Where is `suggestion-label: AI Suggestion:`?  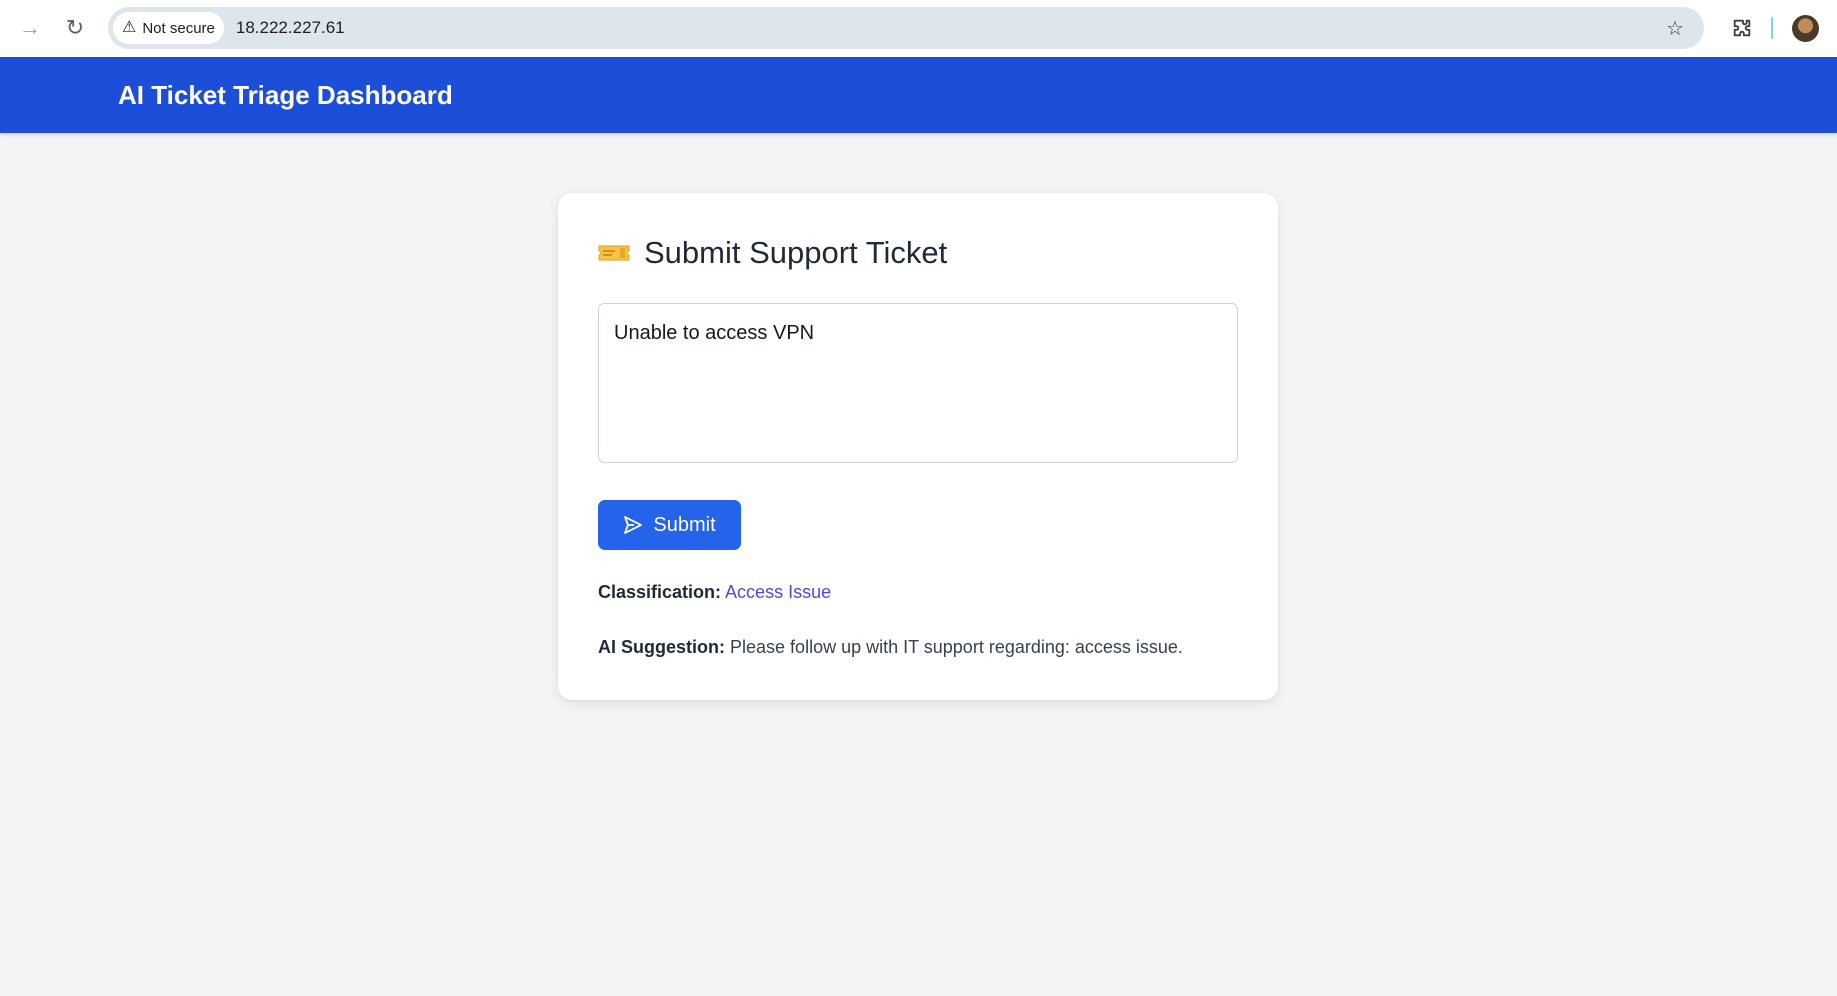
suggestion-label: AI Suggestion: is located at coordinates (661, 647).